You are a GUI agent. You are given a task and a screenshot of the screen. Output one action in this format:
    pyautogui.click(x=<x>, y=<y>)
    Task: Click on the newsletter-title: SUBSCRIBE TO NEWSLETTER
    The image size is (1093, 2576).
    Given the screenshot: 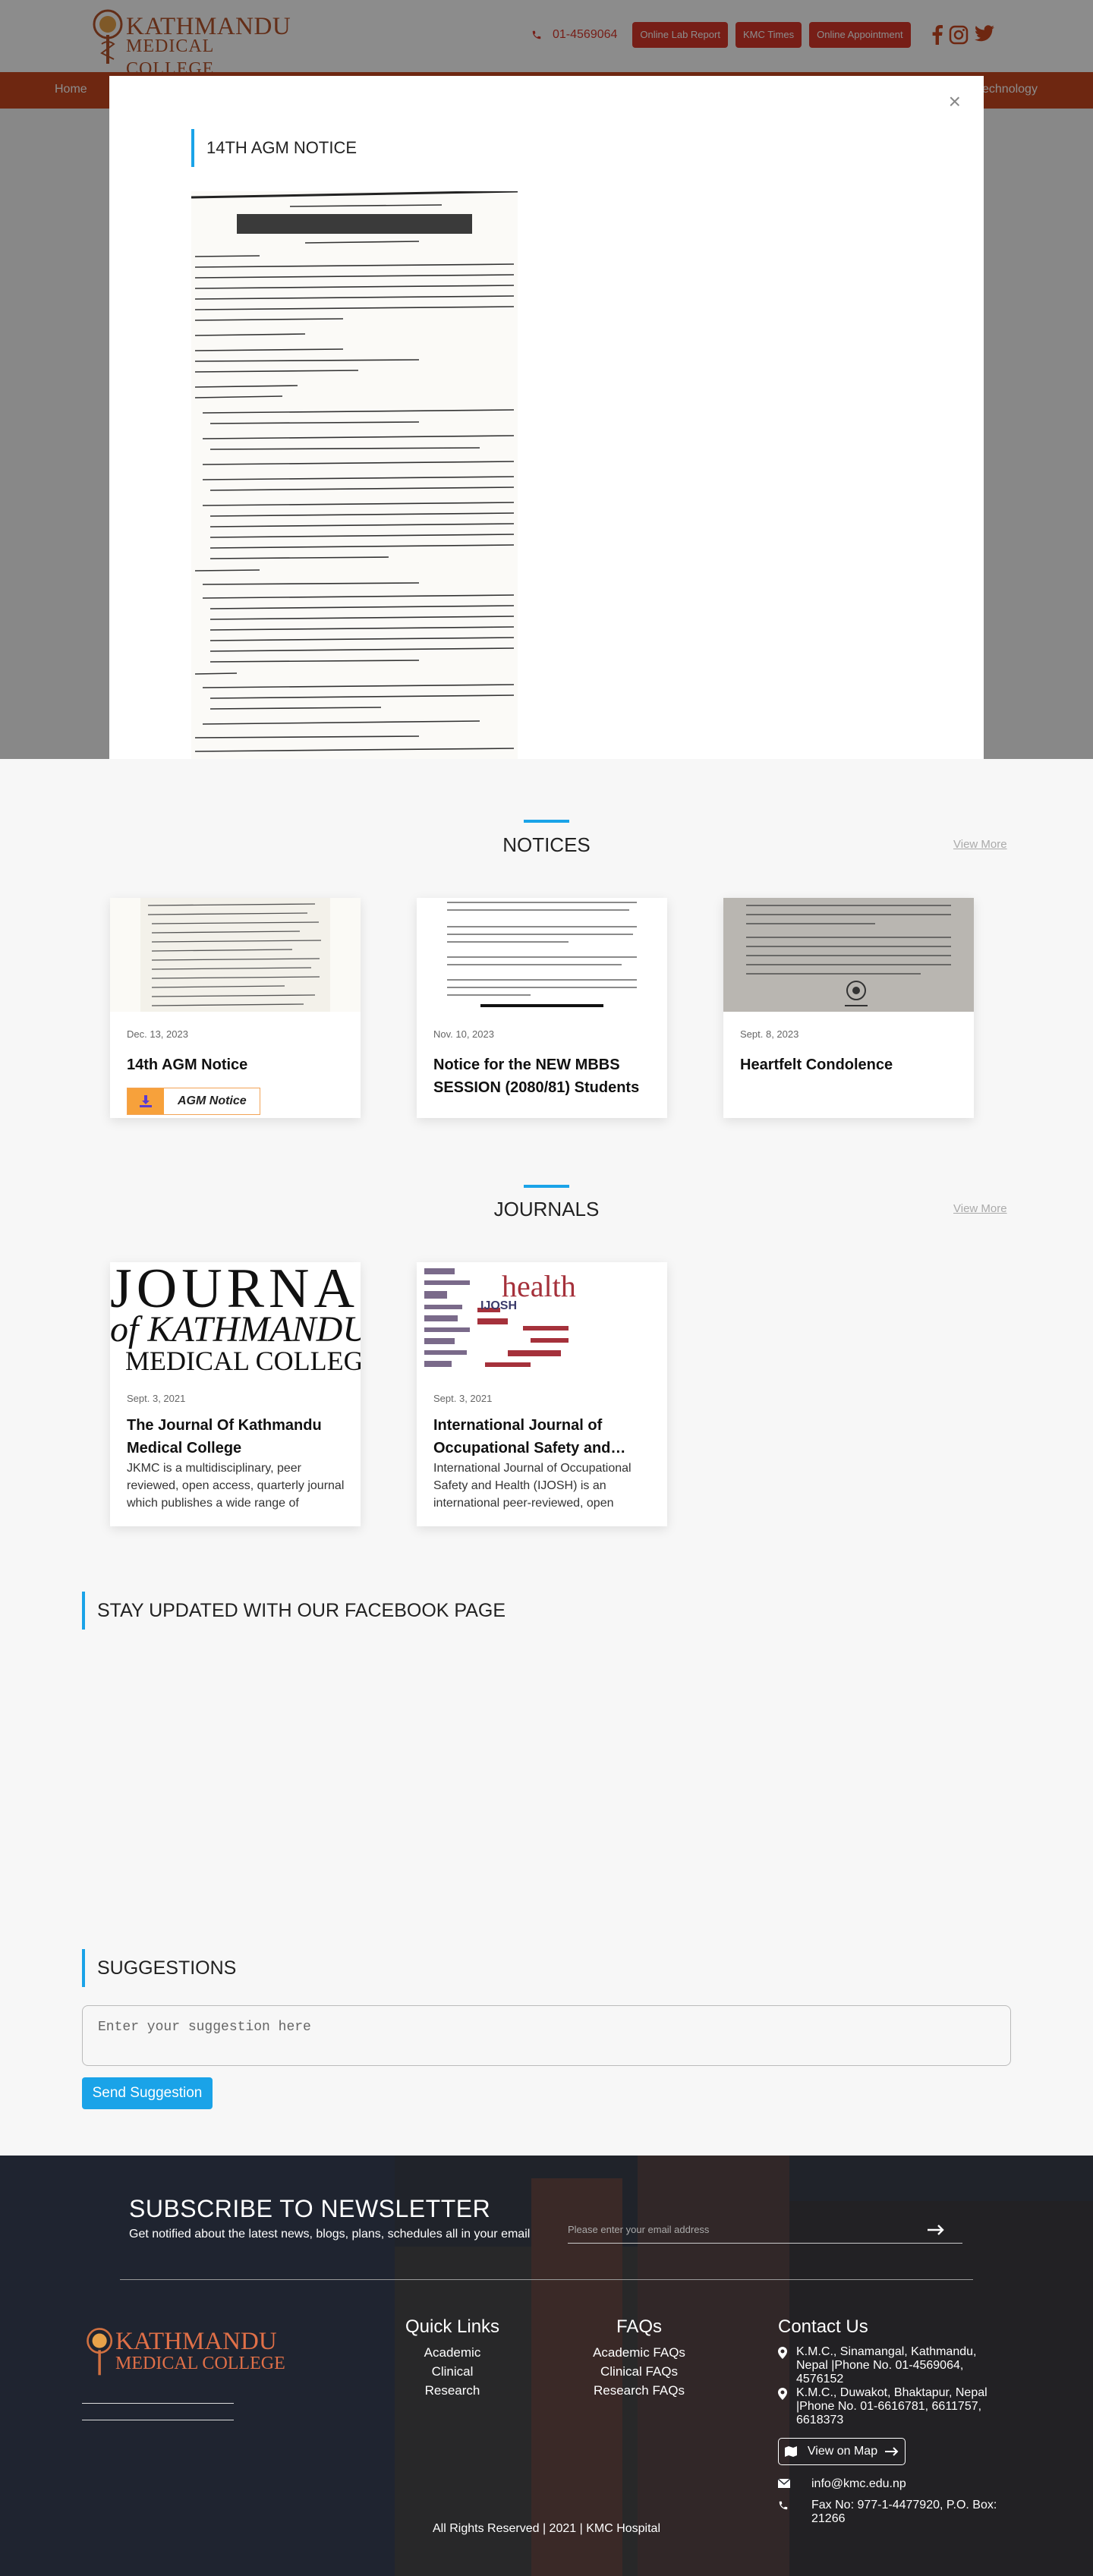 What is the action you would take?
    pyautogui.click(x=310, y=2208)
    